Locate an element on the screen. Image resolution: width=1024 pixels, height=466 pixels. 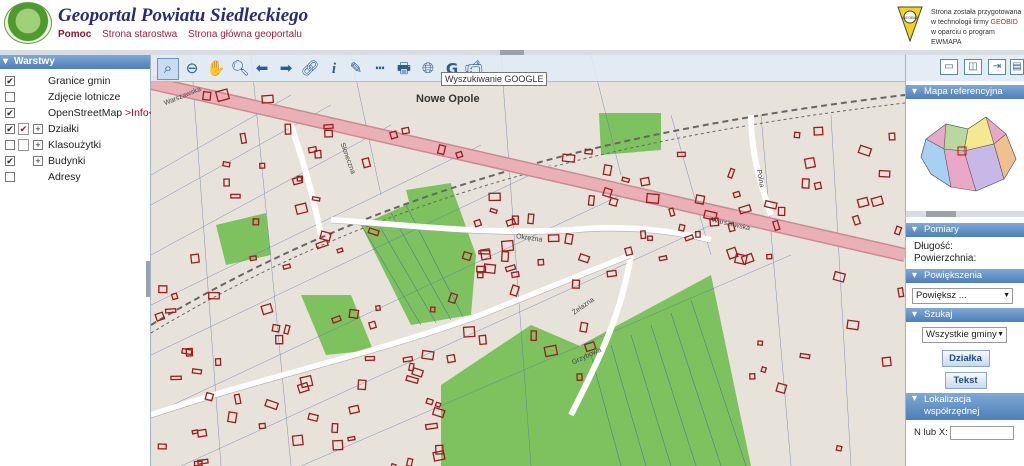
layer-label-text: Działki is located at coordinates (63, 129).